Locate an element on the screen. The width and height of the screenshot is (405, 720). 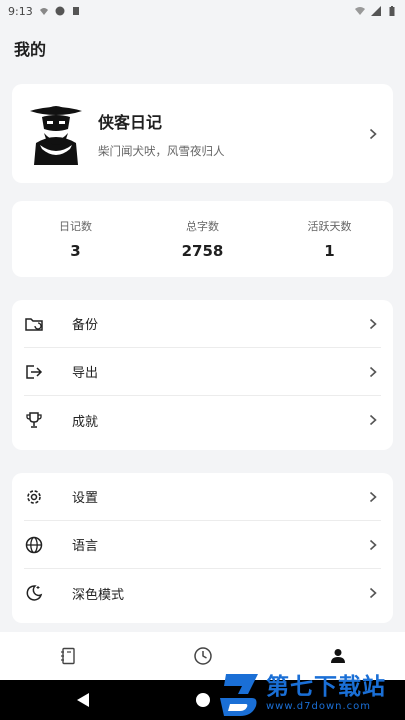
menu-item-dark-mode: 深色模式 is located at coordinates (202, 593).